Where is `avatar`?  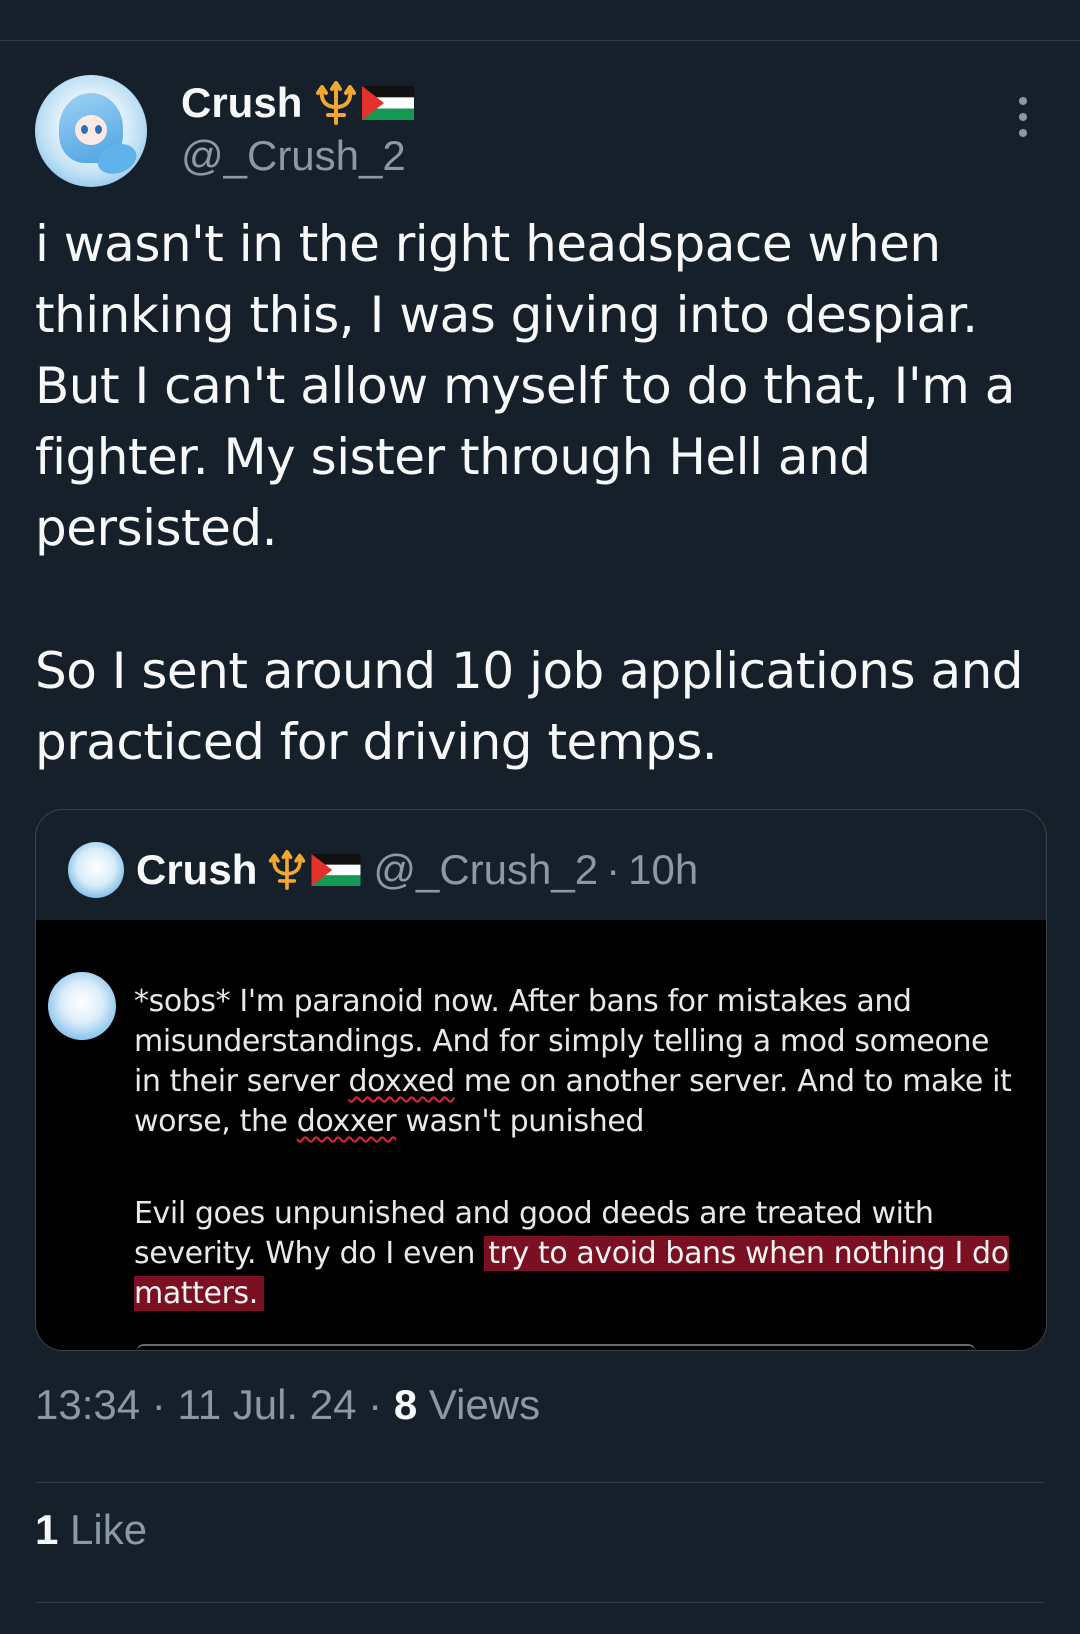 avatar is located at coordinates (91, 131).